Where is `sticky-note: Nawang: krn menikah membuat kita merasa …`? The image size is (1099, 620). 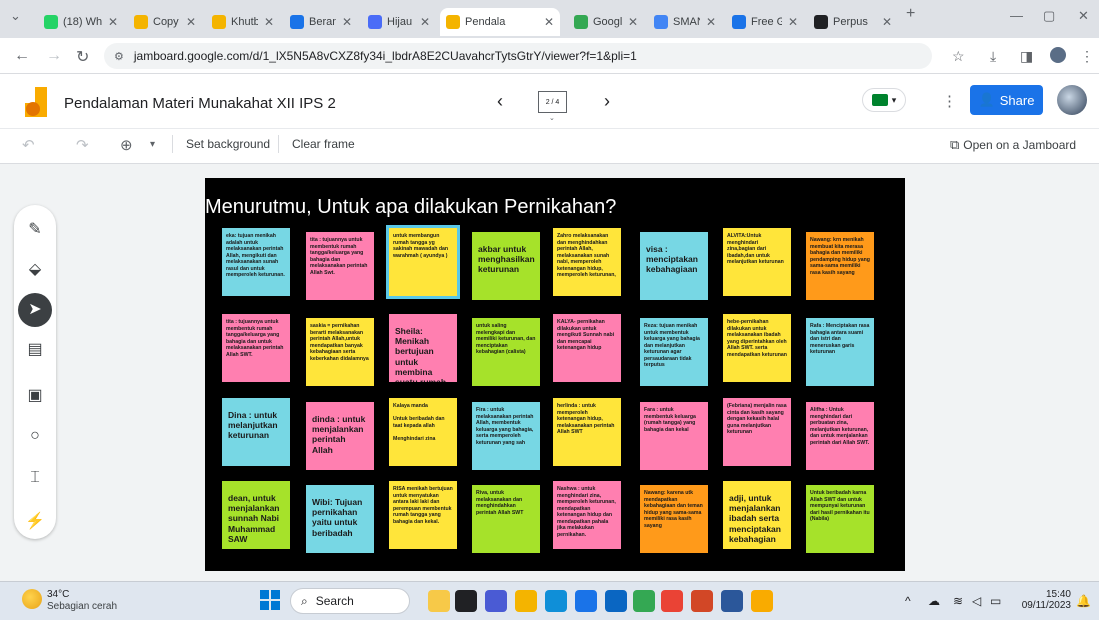 sticky-note: Nawang: krn menikah membuat kita merasa … is located at coordinates (840, 266).